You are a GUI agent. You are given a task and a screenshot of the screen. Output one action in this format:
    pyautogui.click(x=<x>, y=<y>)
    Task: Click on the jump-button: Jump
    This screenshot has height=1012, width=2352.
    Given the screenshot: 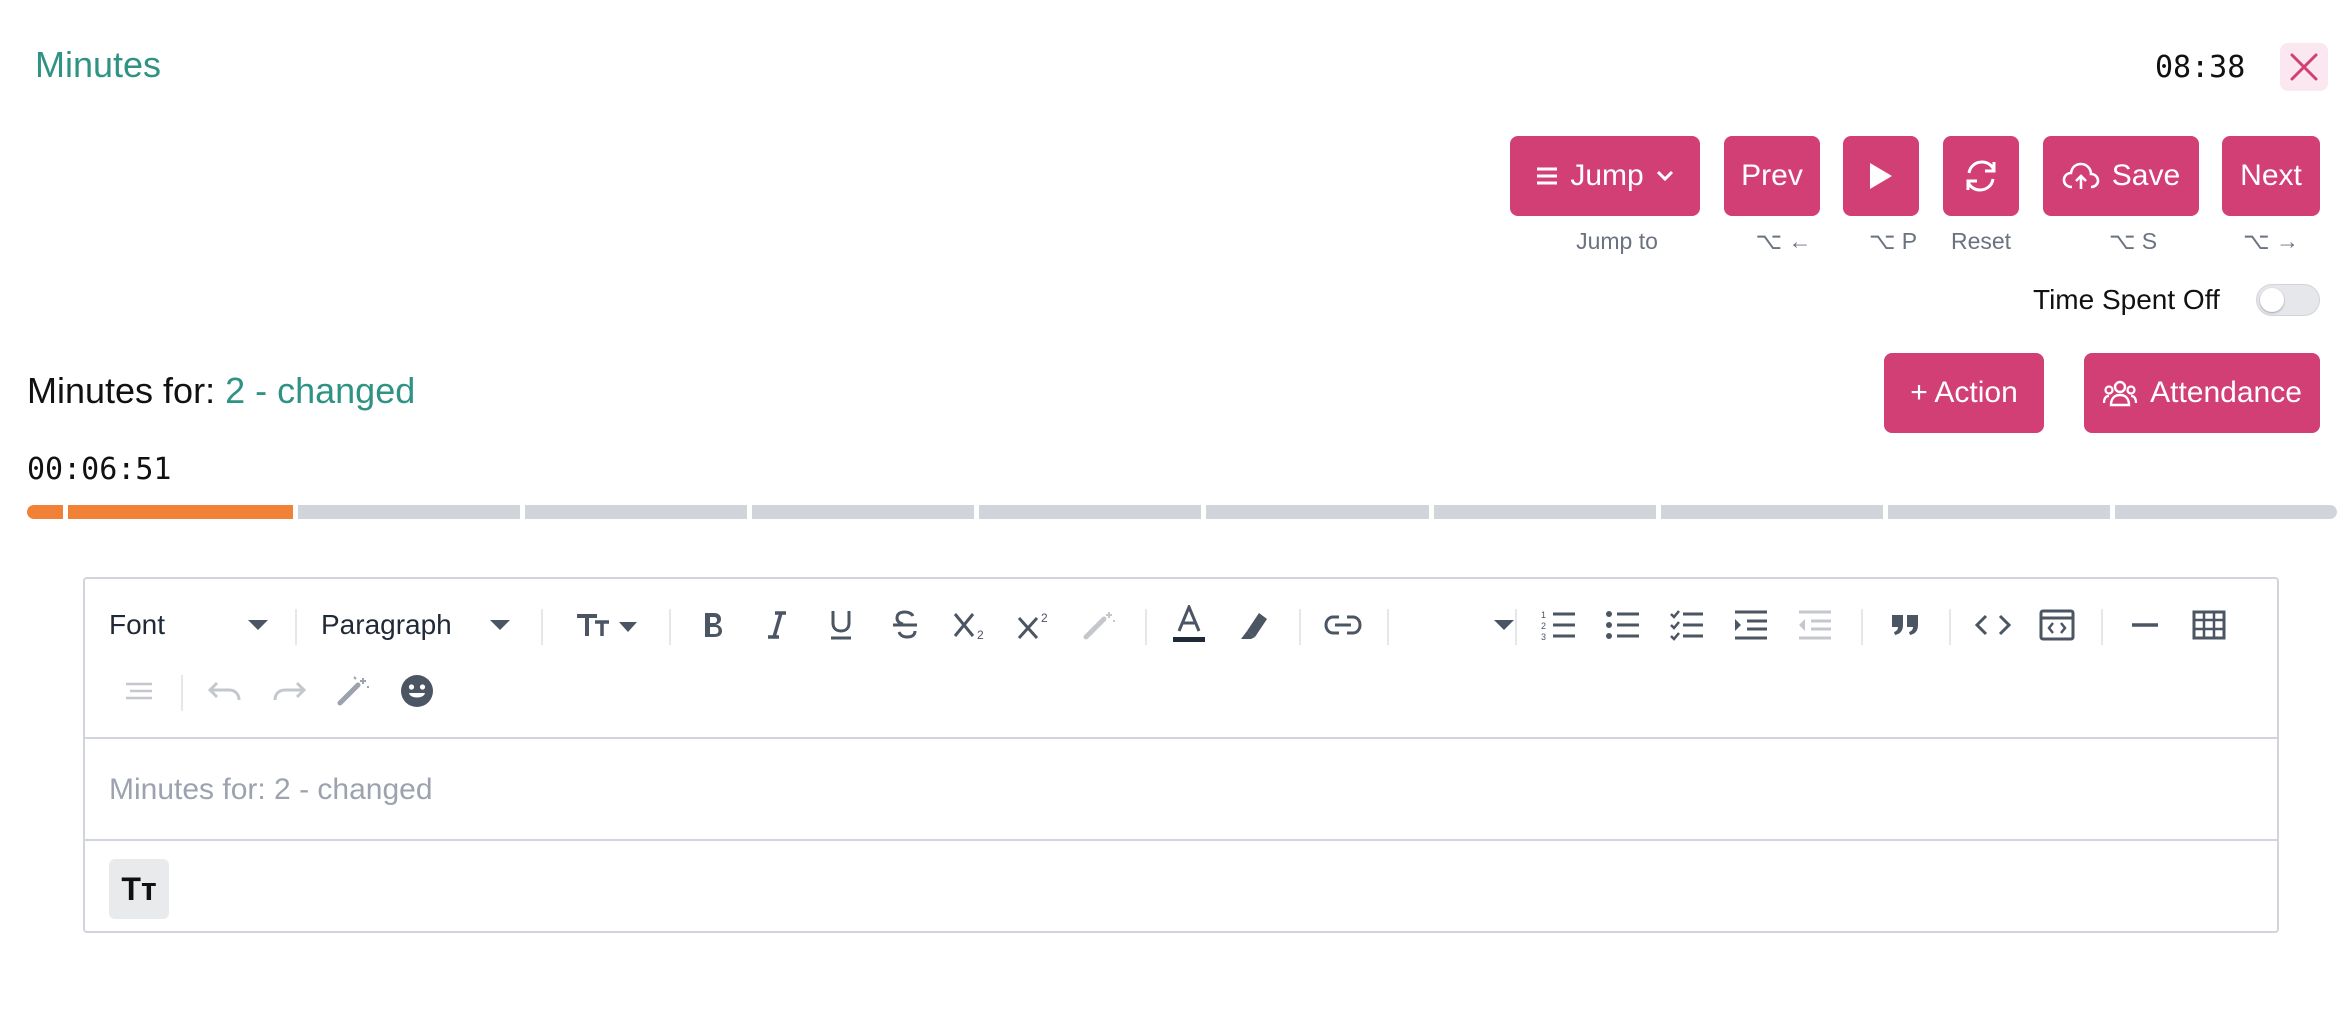 What is the action you would take?
    pyautogui.click(x=1605, y=176)
    